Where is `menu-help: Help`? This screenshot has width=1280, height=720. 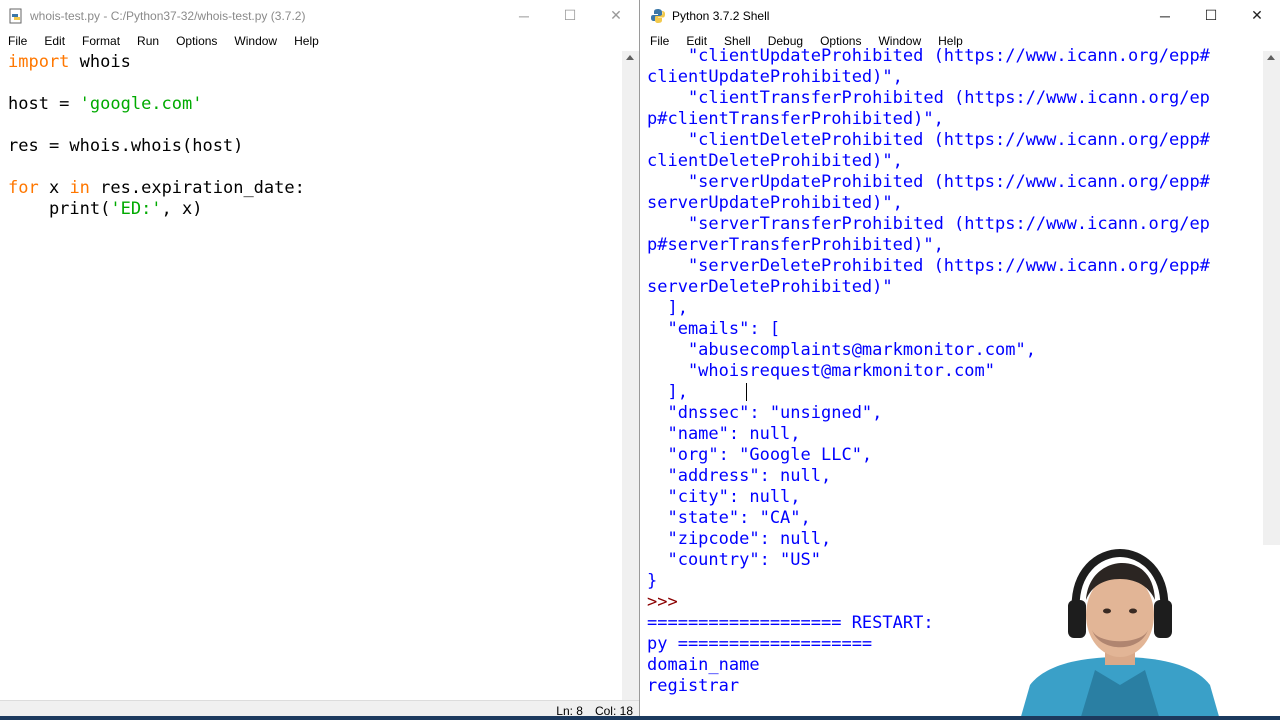 menu-help: Help is located at coordinates (307, 41).